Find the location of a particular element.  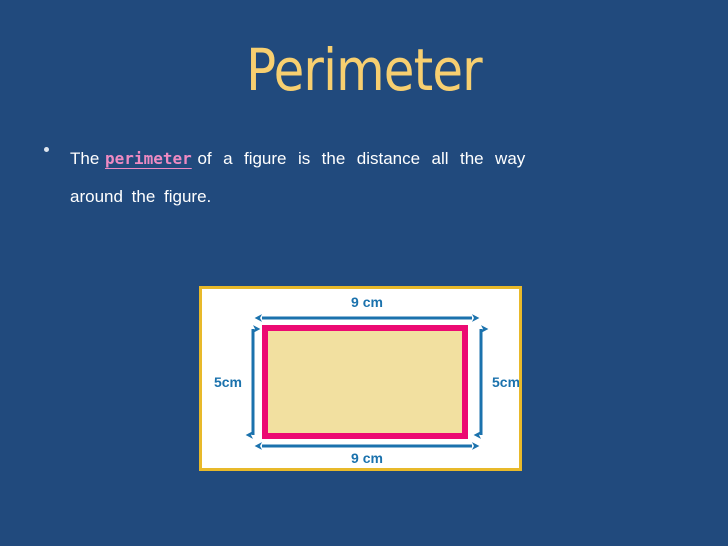

bullet-line-two: around the figure. is located at coordinates (141, 196).